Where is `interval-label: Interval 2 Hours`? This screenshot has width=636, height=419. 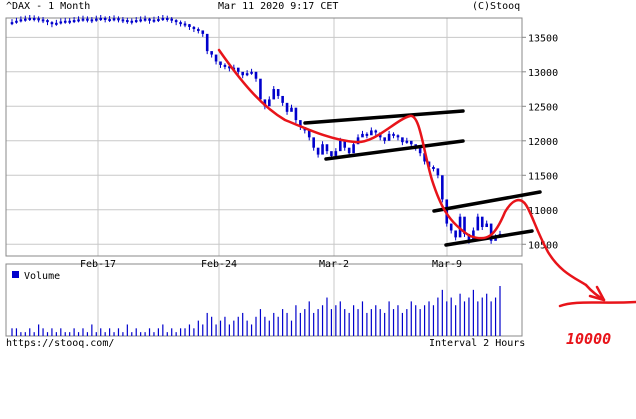 interval-label: Interval 2 Hours is located at coordinates (477, 343).